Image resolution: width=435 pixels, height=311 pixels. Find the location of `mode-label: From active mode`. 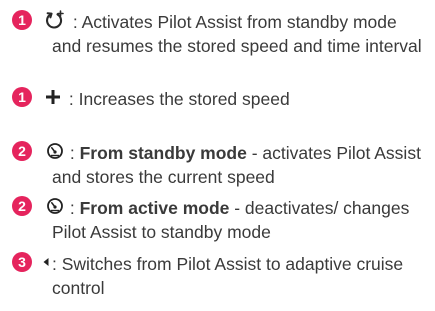

mode-label: From active mode is located at coordinates (154, 208).